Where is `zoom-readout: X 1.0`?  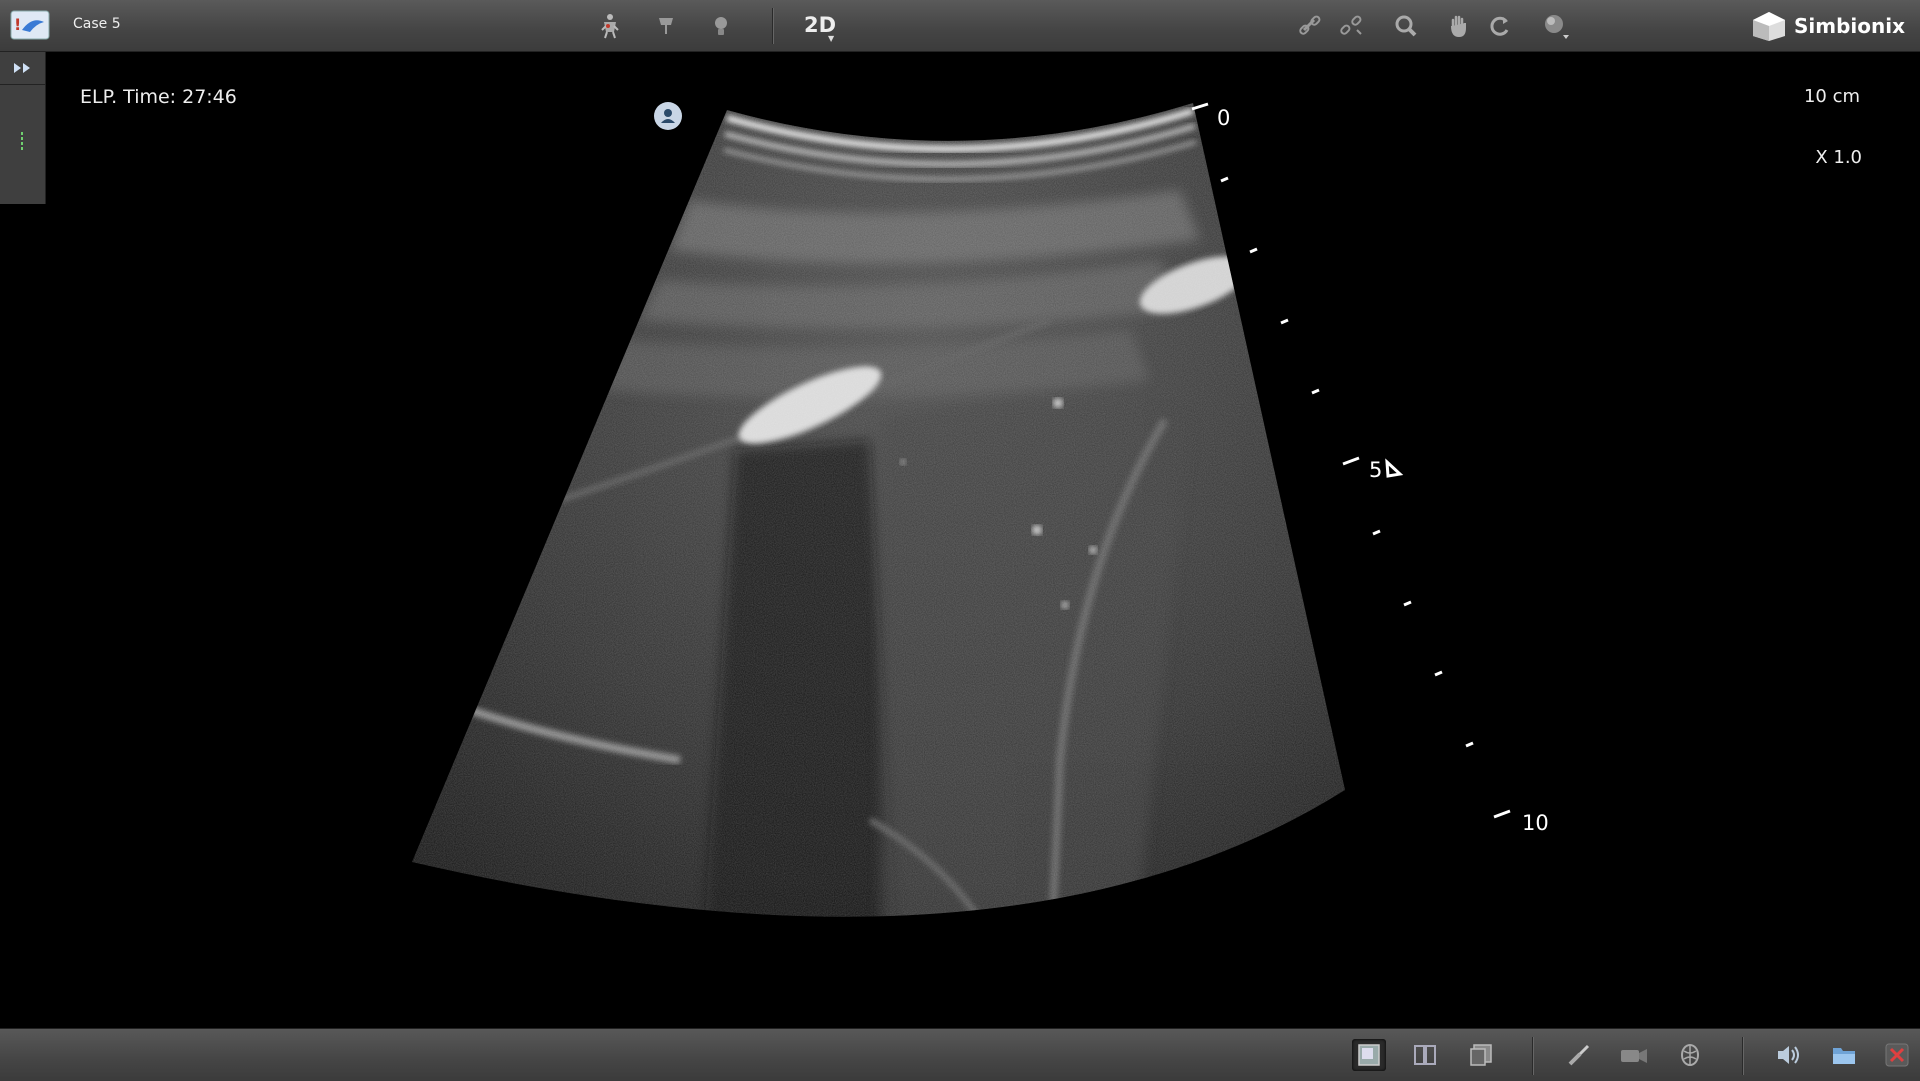 zoom-readout: X 1.0 is located at coordinates (1838, 157).